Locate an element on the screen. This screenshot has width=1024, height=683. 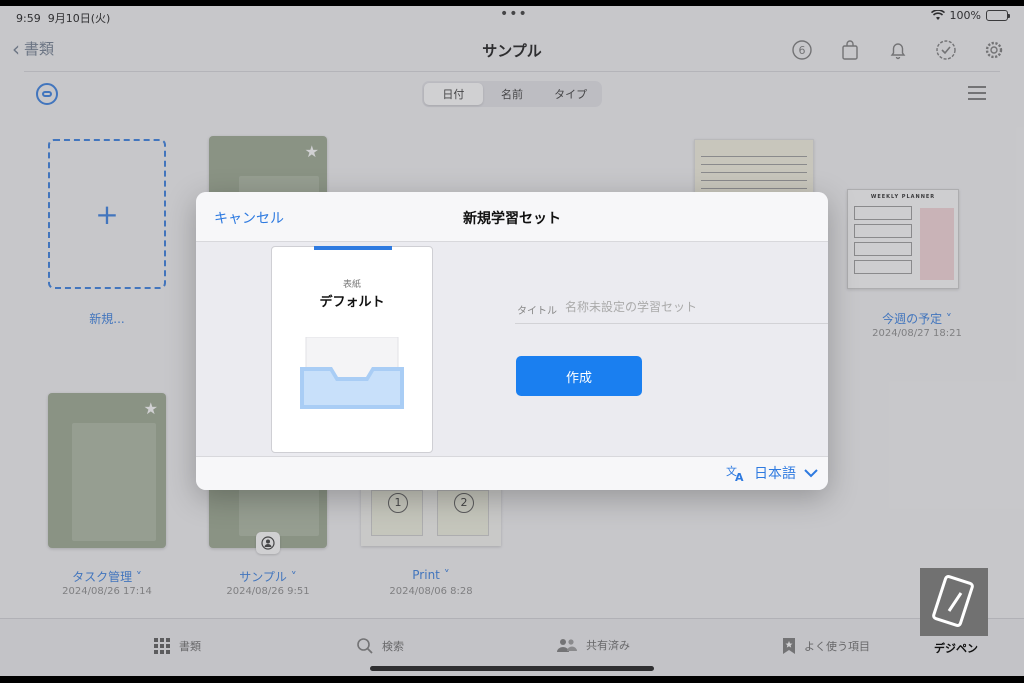
language-label: 日本語 is located at coordinates (775, 474).